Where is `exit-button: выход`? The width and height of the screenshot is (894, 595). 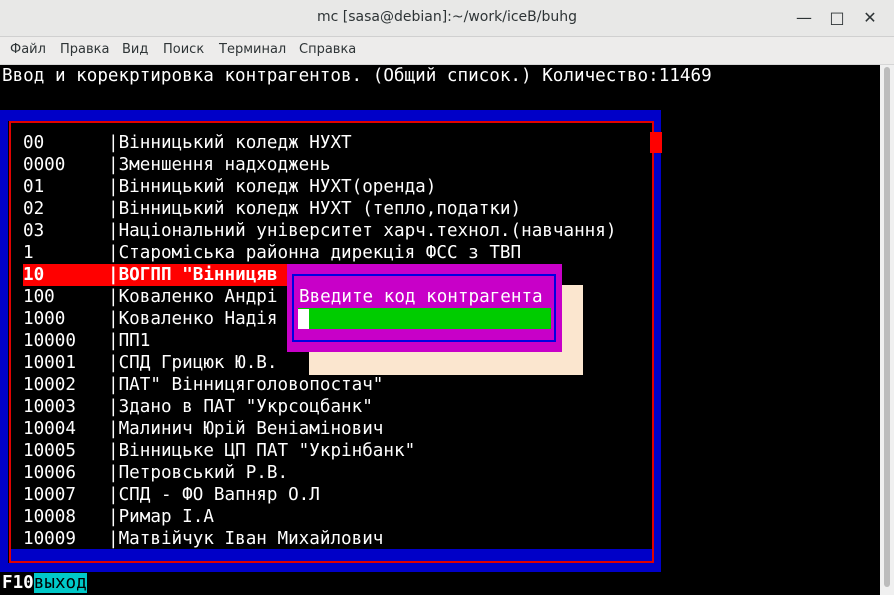
exit-button: выход is located at coordinates (60, 583).